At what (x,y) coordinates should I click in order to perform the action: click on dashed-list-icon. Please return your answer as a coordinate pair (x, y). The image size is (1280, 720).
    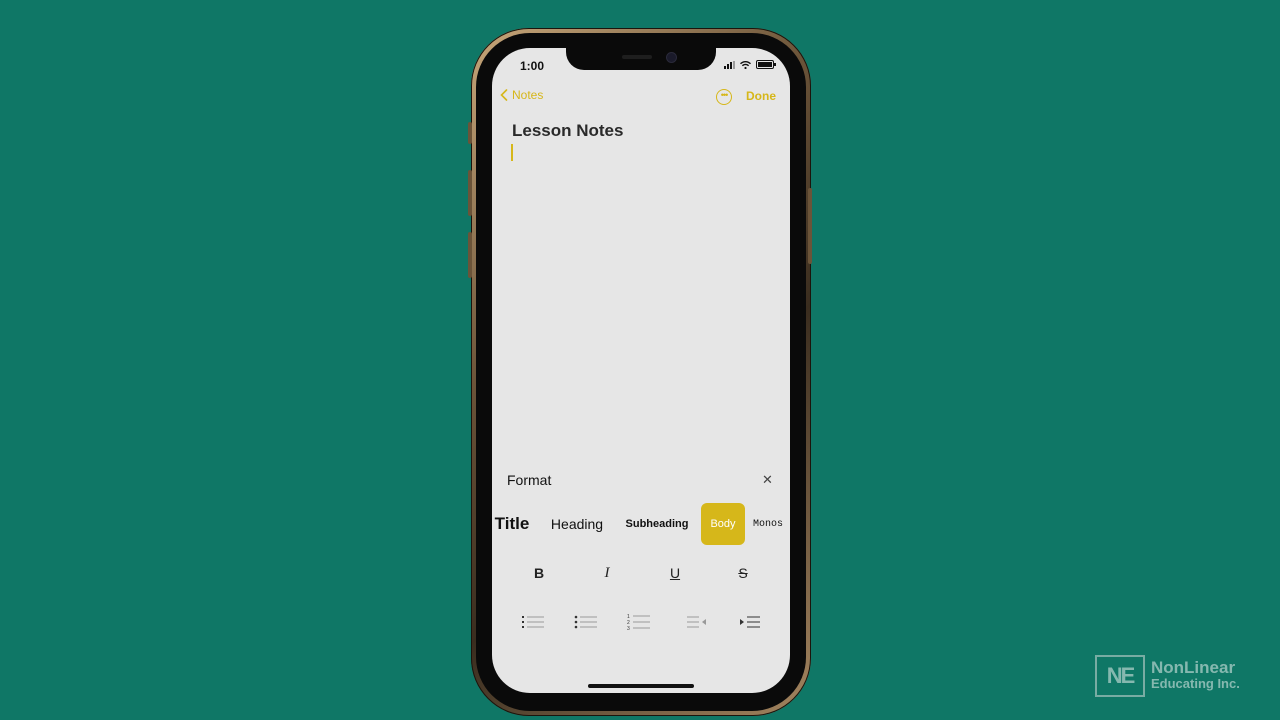
    Looking at the image, I should click on (533, 622).